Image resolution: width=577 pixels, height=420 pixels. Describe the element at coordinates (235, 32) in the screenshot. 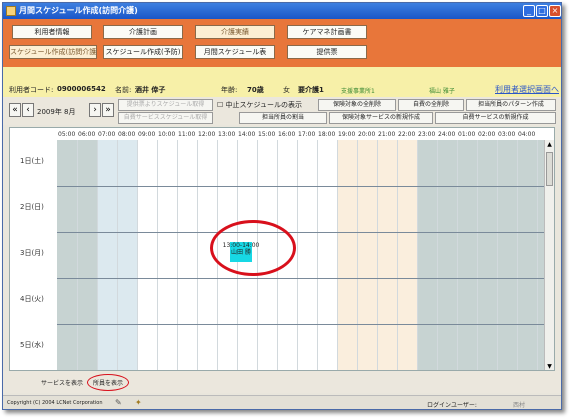

I see `menu-care-record-button: 介護実績` at that location.